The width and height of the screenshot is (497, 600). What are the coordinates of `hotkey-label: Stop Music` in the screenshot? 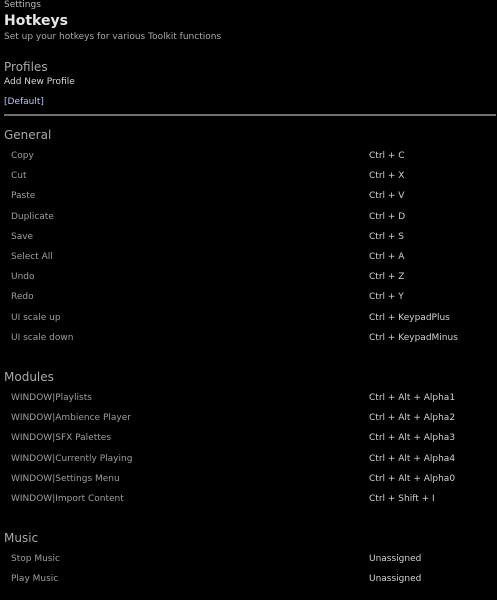 It's located at (35, 559).